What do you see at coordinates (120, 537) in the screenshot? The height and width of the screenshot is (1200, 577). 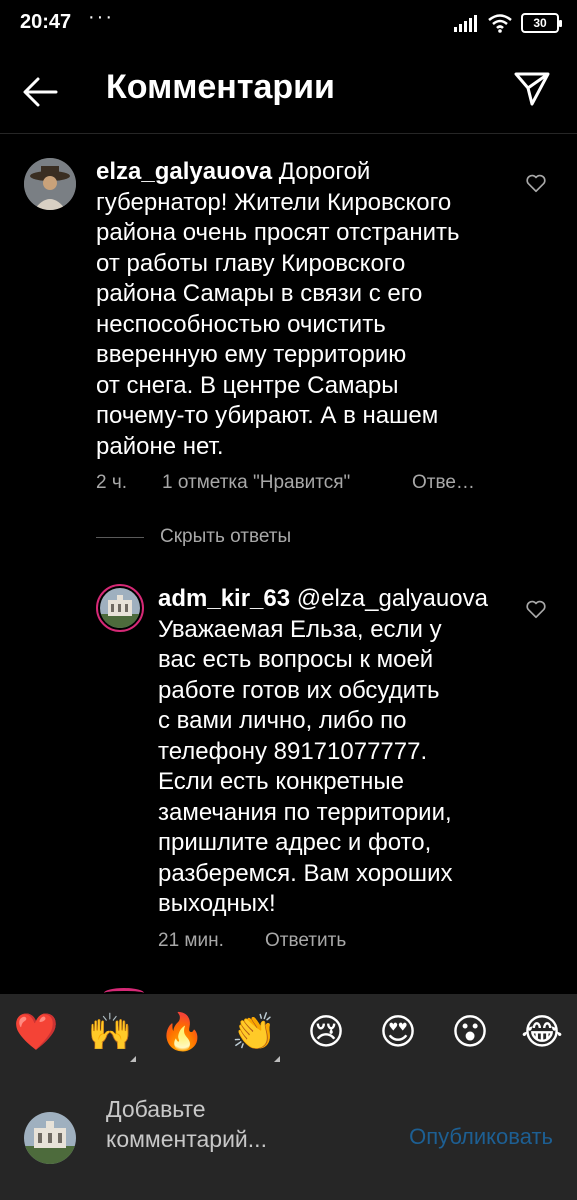 I see `divider` at bounding box center [120, 537].